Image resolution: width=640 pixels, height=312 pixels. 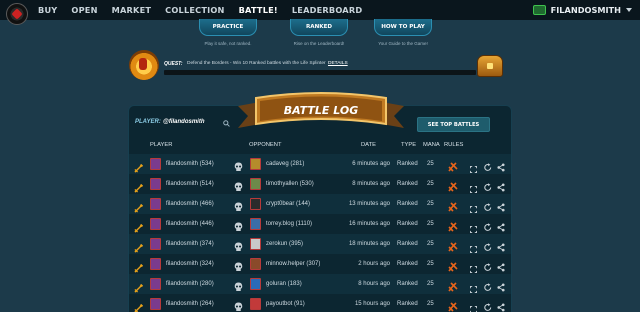 What do you see at coordinates (290, 184) in the screenshot?
I see `opponent-name-cell: timothyallen (530)` at bounding box center [290, 184].